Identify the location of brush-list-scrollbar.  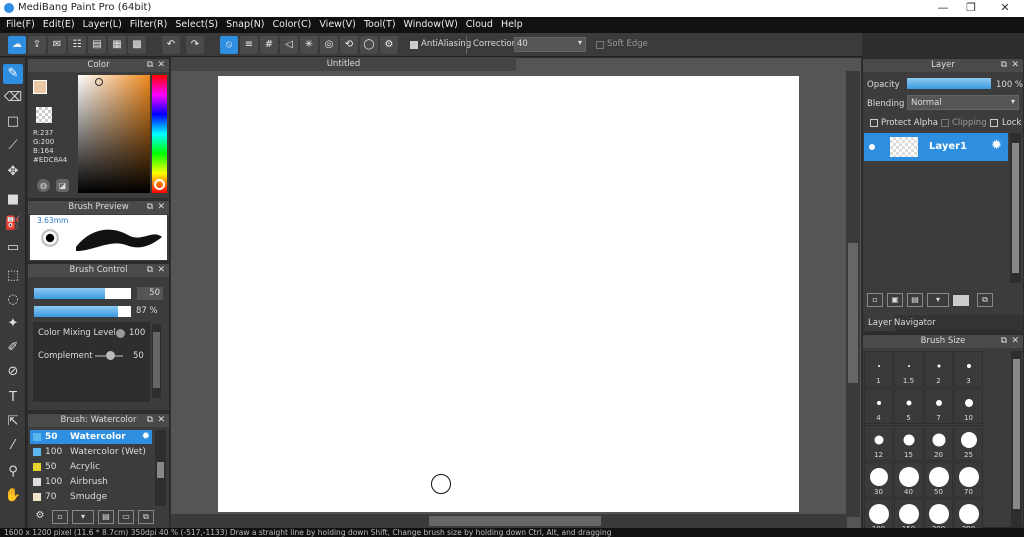
(160, 468).